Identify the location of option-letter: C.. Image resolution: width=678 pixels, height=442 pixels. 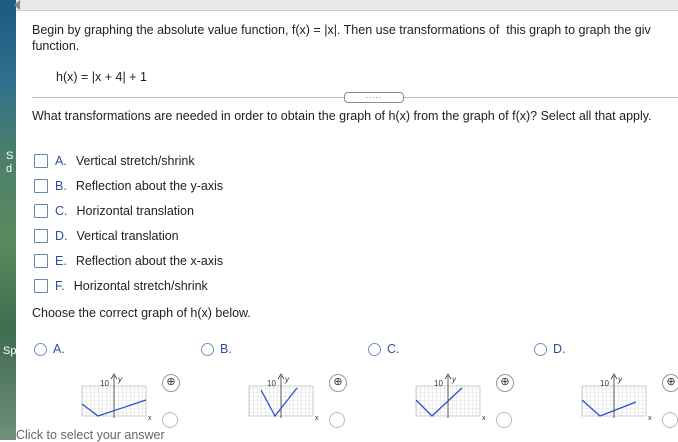
(61, 210).